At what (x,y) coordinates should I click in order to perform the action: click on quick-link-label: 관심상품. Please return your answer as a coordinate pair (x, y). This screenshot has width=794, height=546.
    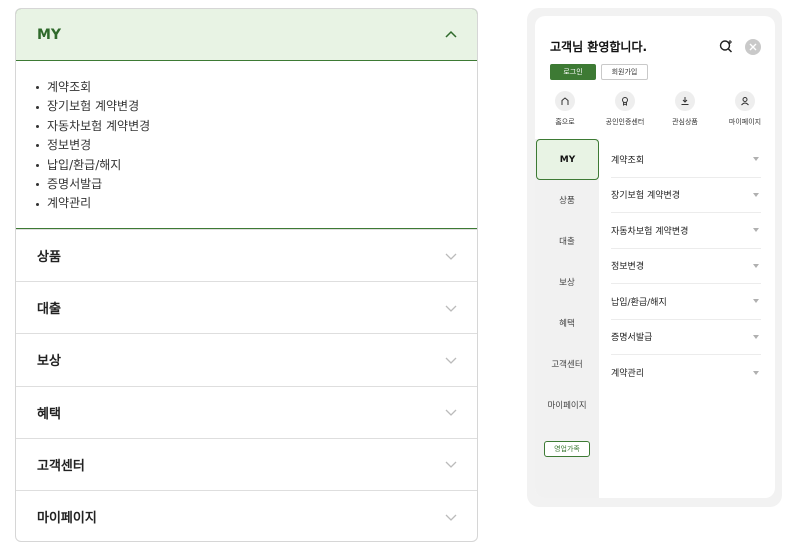
    Looking at the image, I should click on (685, 122).